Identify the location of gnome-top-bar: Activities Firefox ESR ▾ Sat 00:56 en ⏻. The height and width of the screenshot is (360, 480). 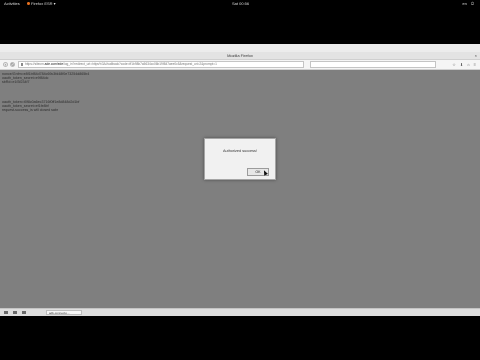
(240, 4).